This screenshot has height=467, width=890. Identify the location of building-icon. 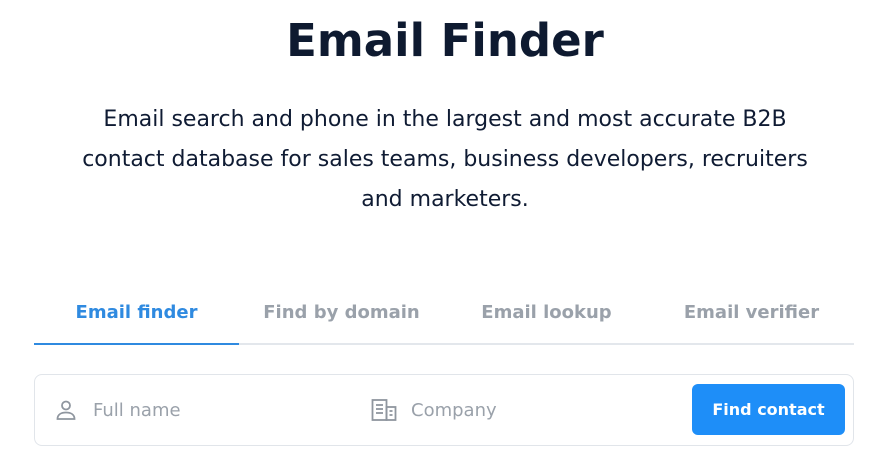
(384, 410).